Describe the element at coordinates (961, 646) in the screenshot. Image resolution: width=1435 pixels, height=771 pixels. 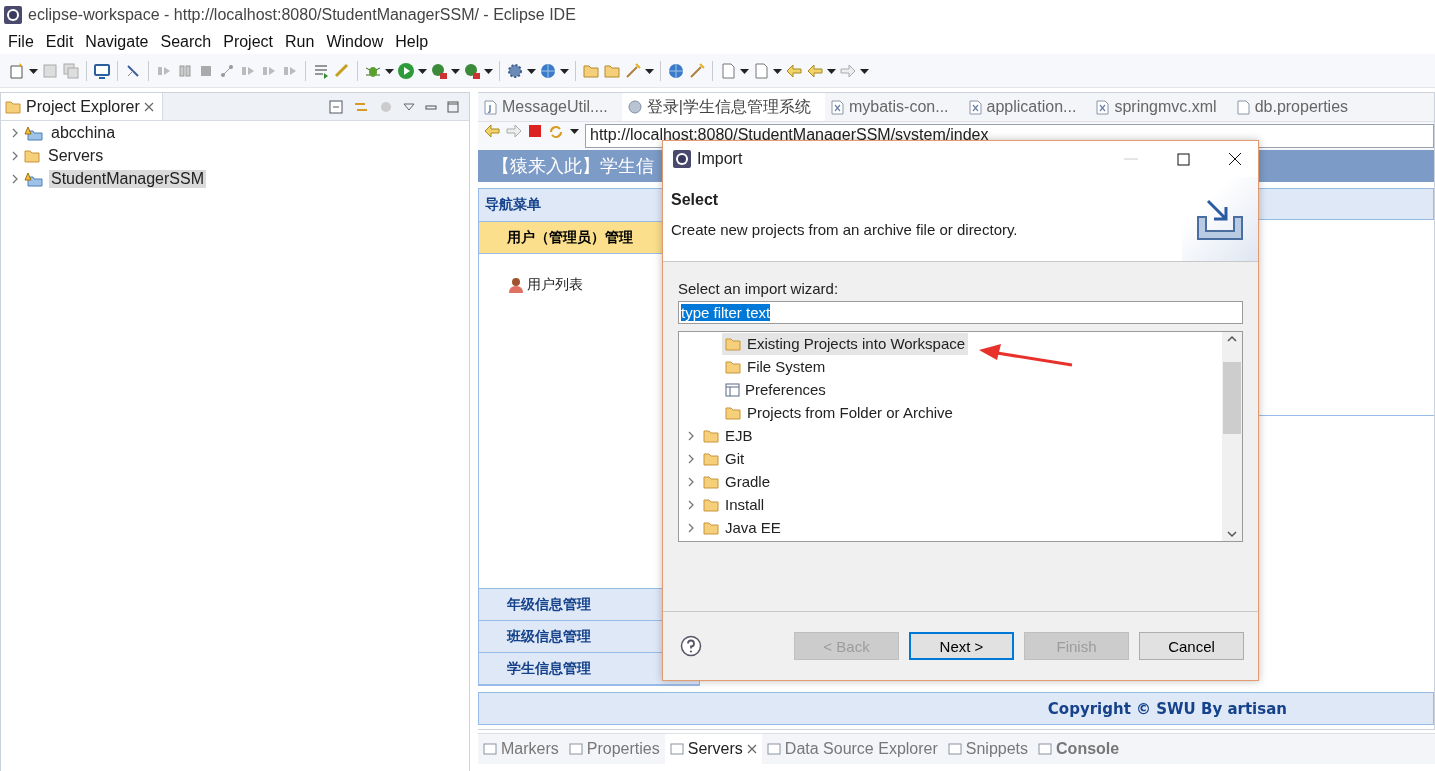
I see `dialog-button: Next >` at that location.